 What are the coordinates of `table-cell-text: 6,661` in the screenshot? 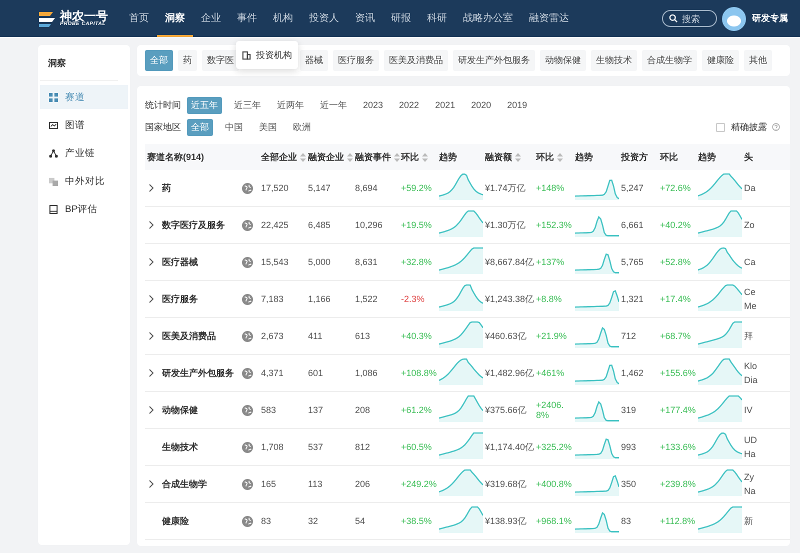 It's located at (633, 225).